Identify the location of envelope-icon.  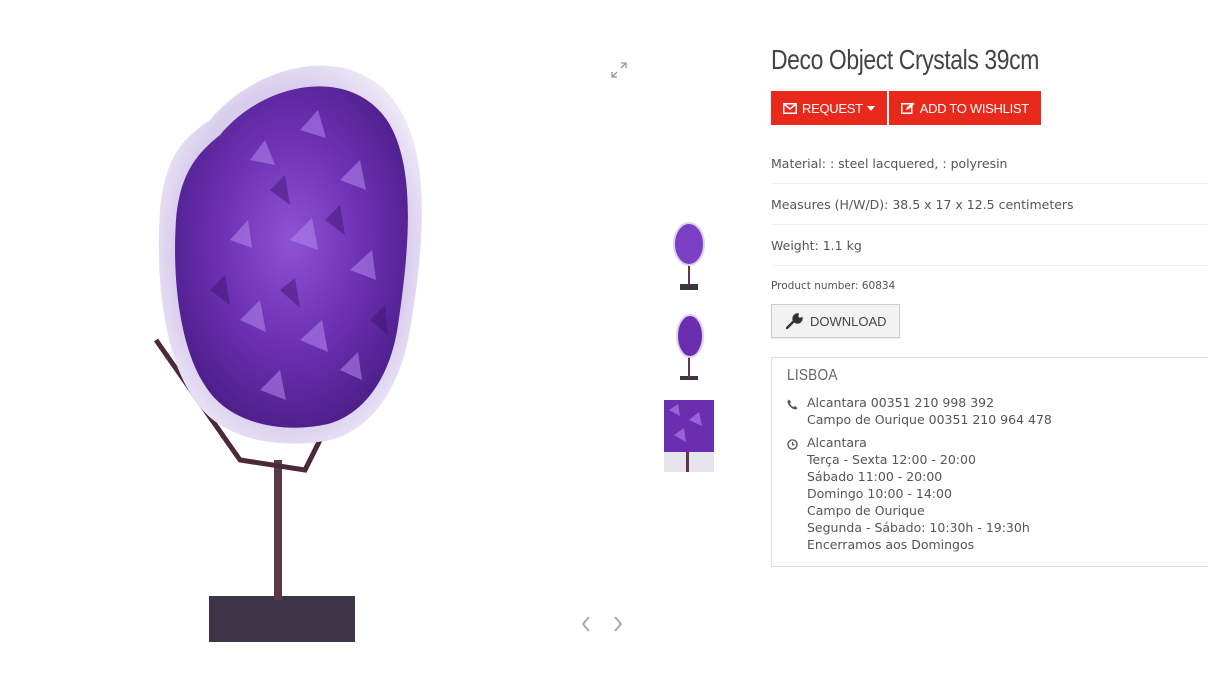
(790, 108).